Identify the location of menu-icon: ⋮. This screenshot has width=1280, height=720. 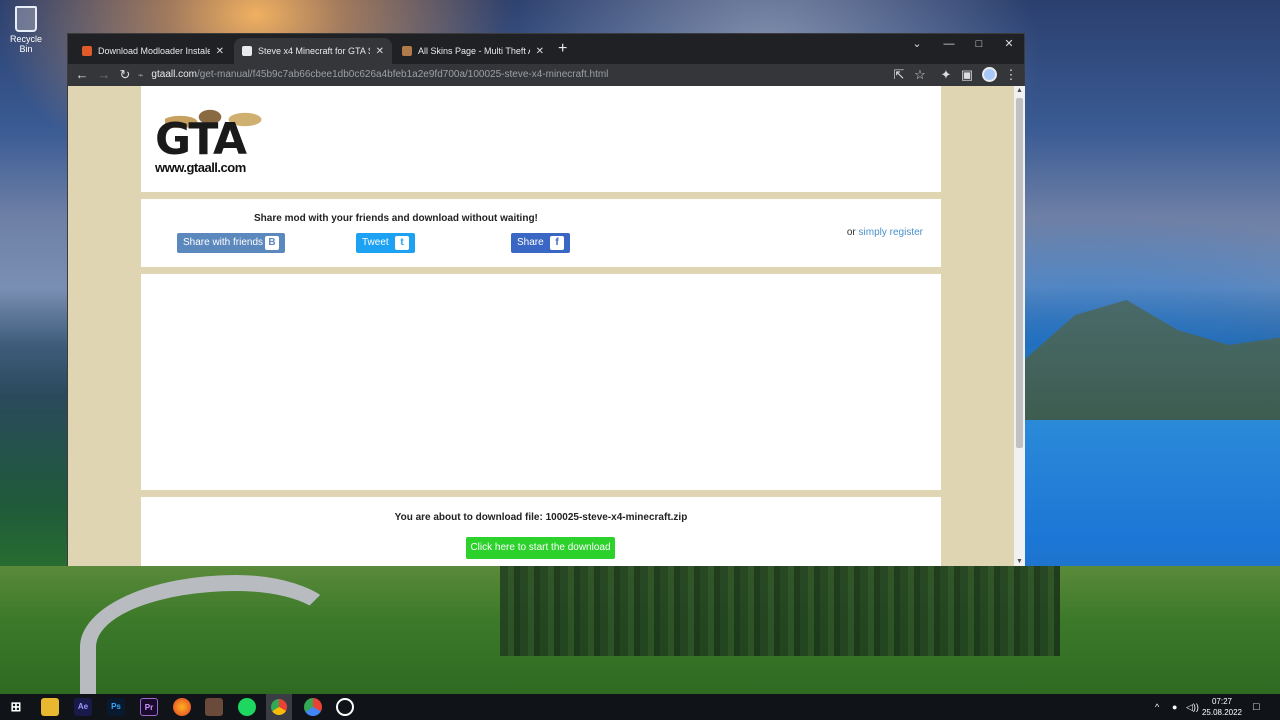
(1011, 75).